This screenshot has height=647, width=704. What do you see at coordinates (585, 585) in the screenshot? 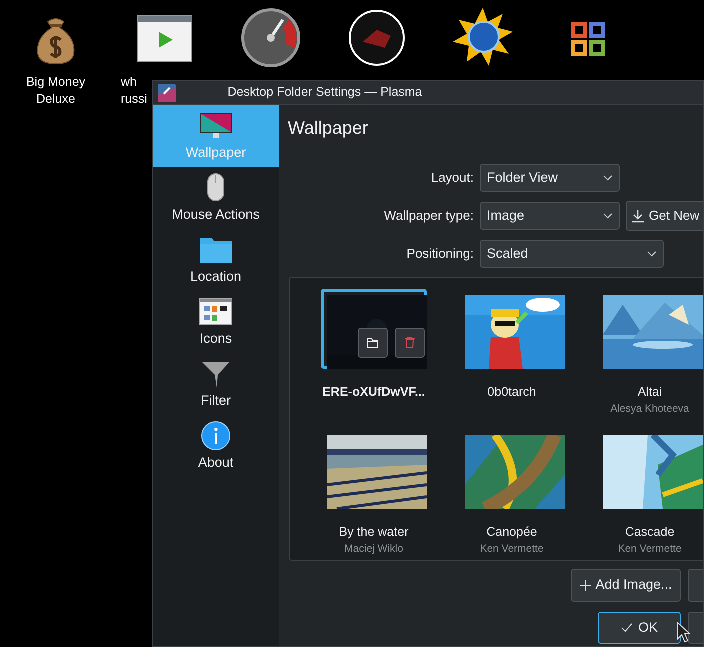
I see `plus-icon` at bounding box center [585, 585].